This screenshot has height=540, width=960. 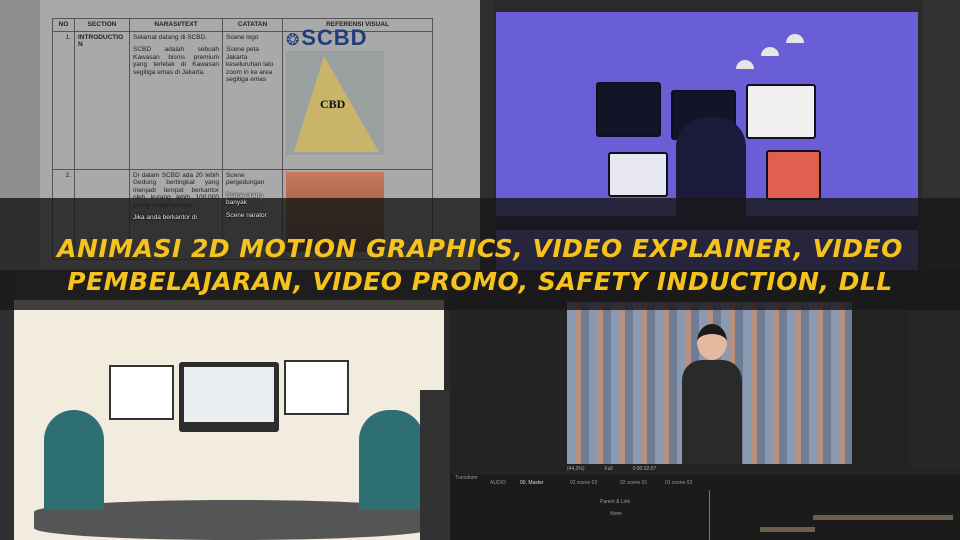 What do you see at coordinates (242, 37) in the screenshot?
I see `catatan-line: Scene logo` at bounding box center [242, 37].